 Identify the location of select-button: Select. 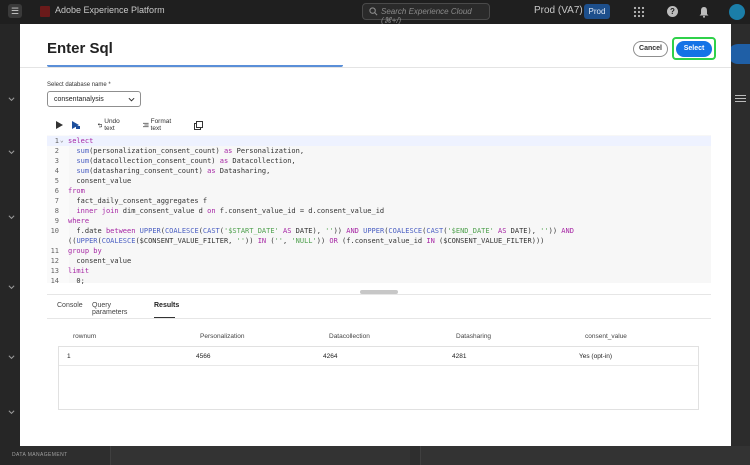
(694, 49).